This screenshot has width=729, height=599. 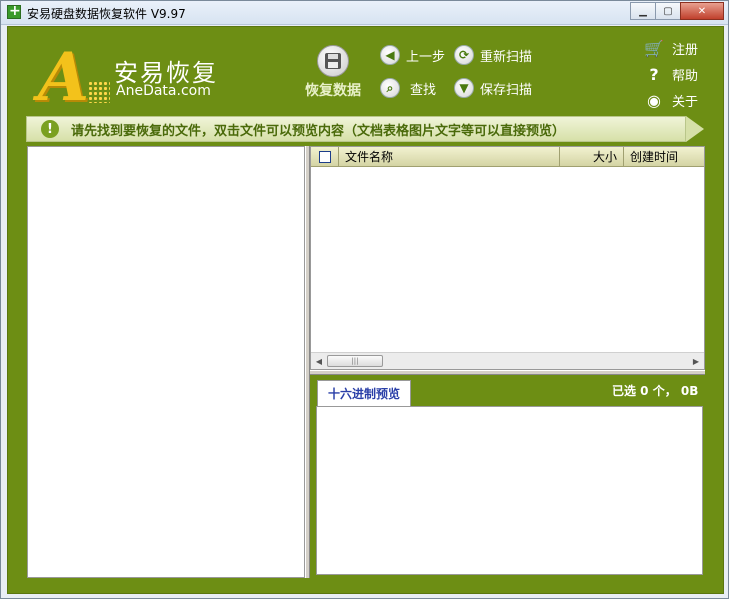 What do you see at coordinates (364, 393) in the screenshot?
I see `tab-hex-preview: 十六进制预览` at bounding box center [364, 393].